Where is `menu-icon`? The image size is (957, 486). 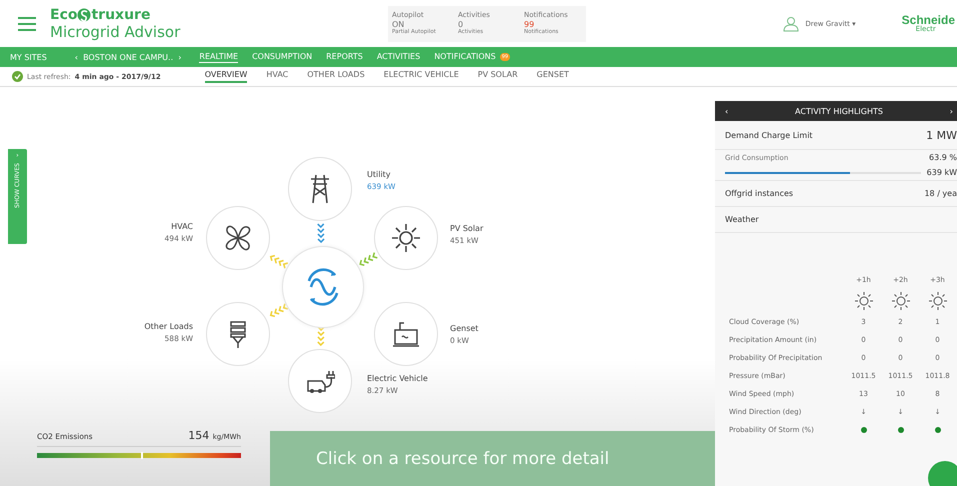
menu-icon is located at coordinates (27, 23).